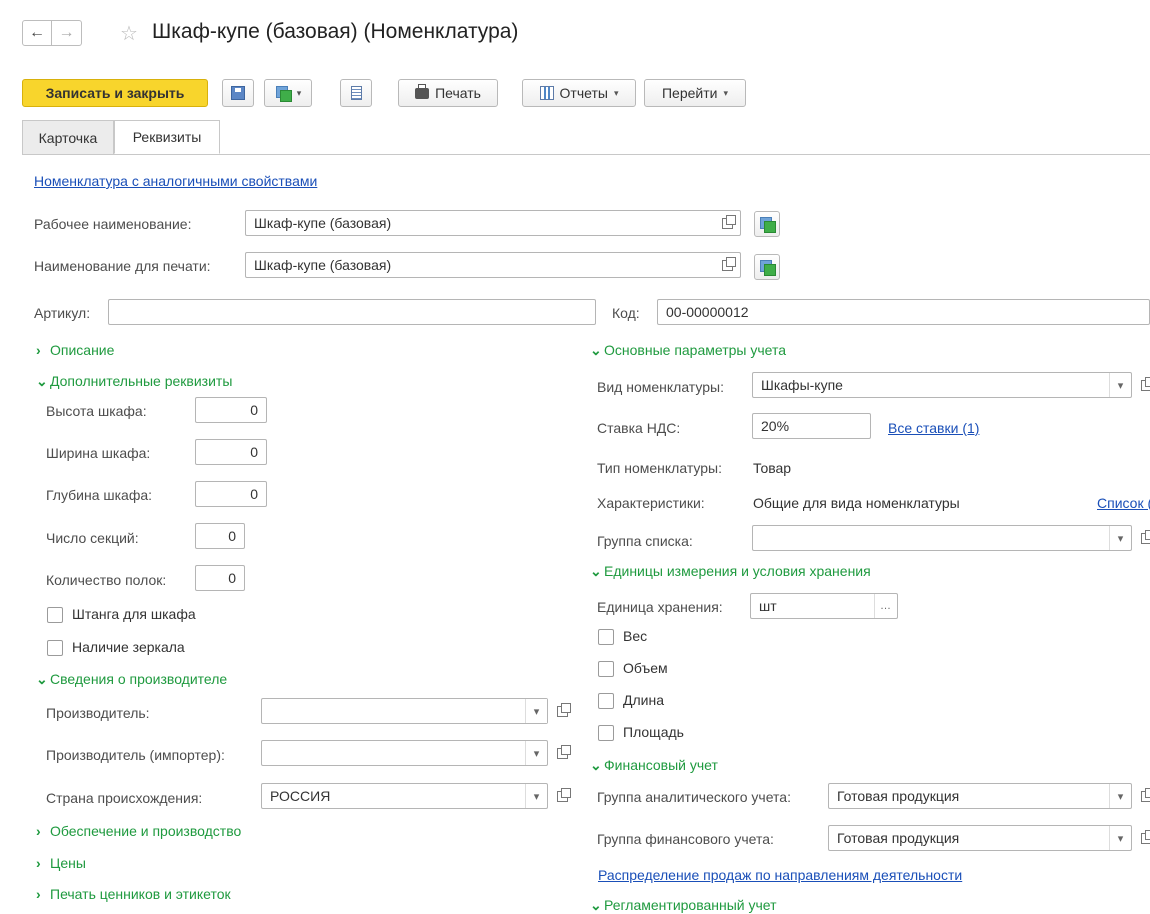  Describe the element at coordinates (606, 669) in the screenshot. I see `volume-checkbox` at that location.